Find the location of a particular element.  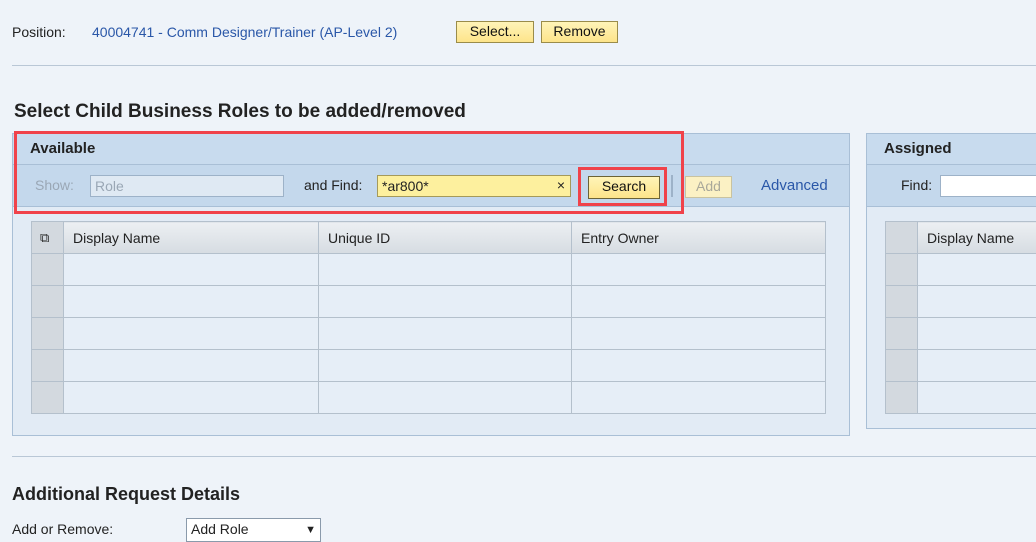

assigned-table: Display Name is located at coordinates (960, 317).